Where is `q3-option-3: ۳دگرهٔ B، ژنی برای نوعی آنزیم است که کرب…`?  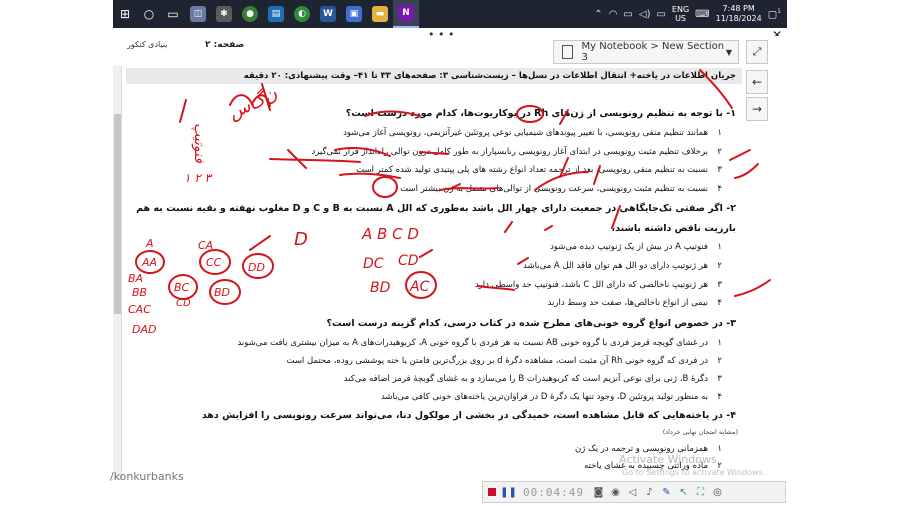 q3-option-3: ۳دگرهٔ B، ژنی برای نوعی آنزیم است که کرب… is located at coordinates (532, 379).